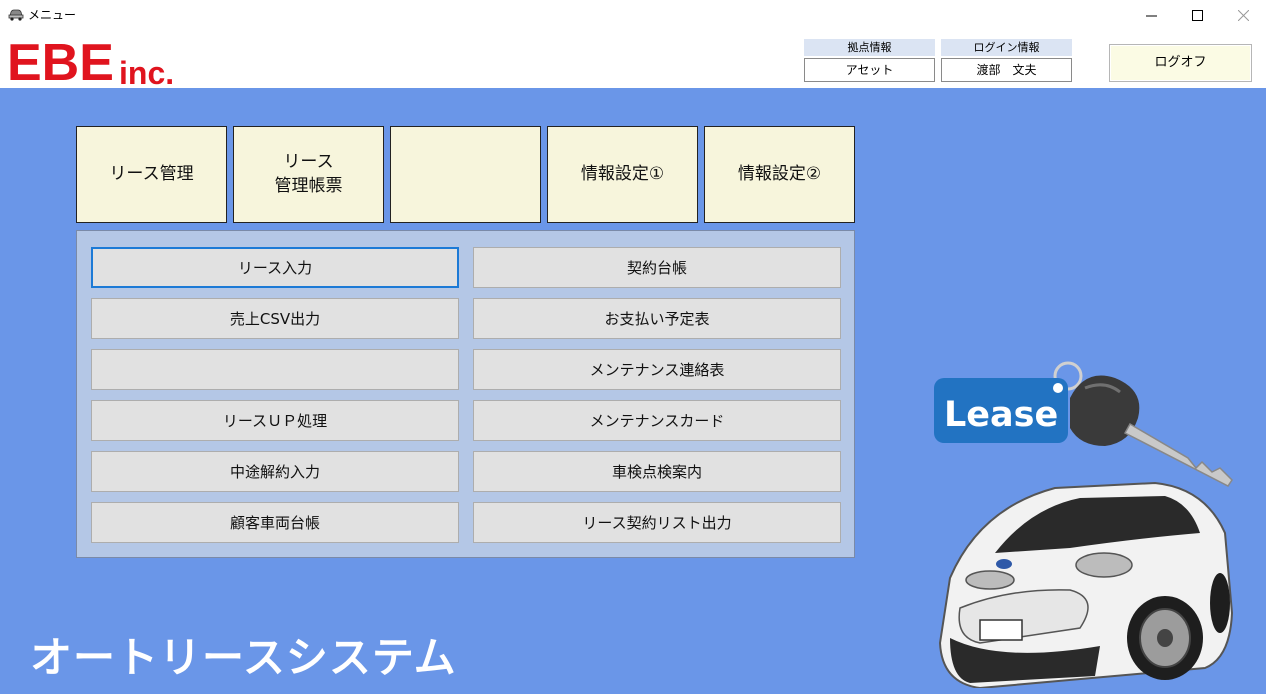 The image size is (1266, 694). I want to click on lease-tag-text: Lease, so click(1001, 415).